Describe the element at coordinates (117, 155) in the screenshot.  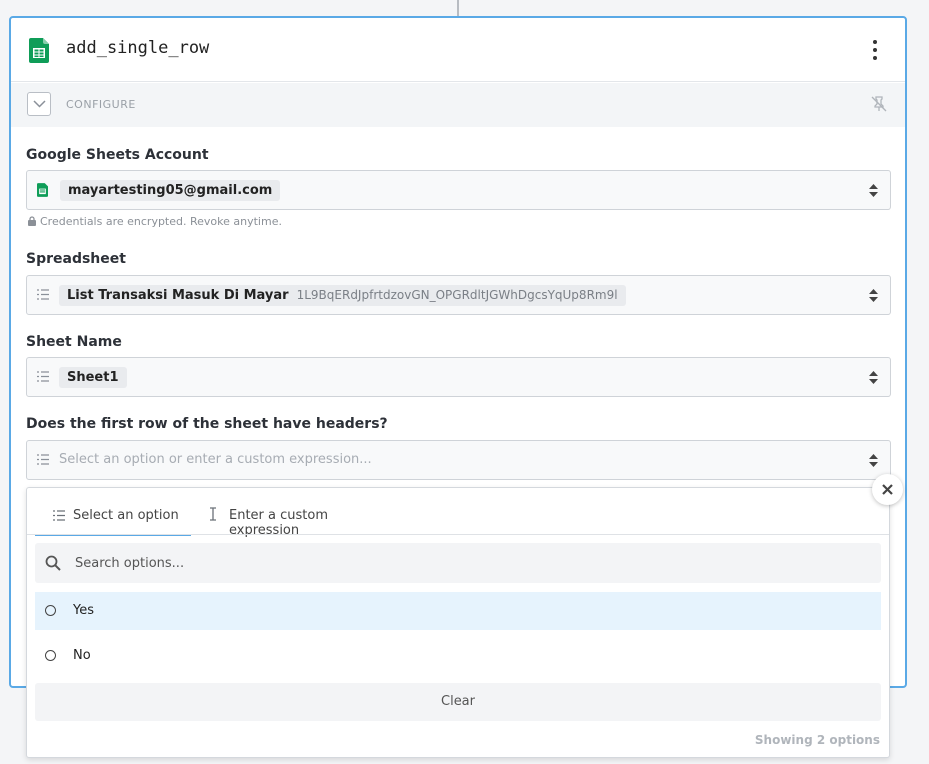
I see `account-field-label: Google Sheets Account` at that location.